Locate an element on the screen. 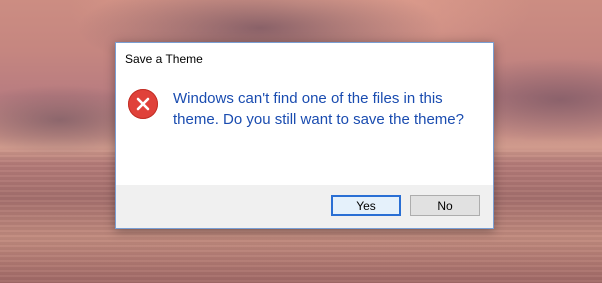 This screenshot has height=283, width=602. yes-button: Yes is located at coordinates (366, 205).